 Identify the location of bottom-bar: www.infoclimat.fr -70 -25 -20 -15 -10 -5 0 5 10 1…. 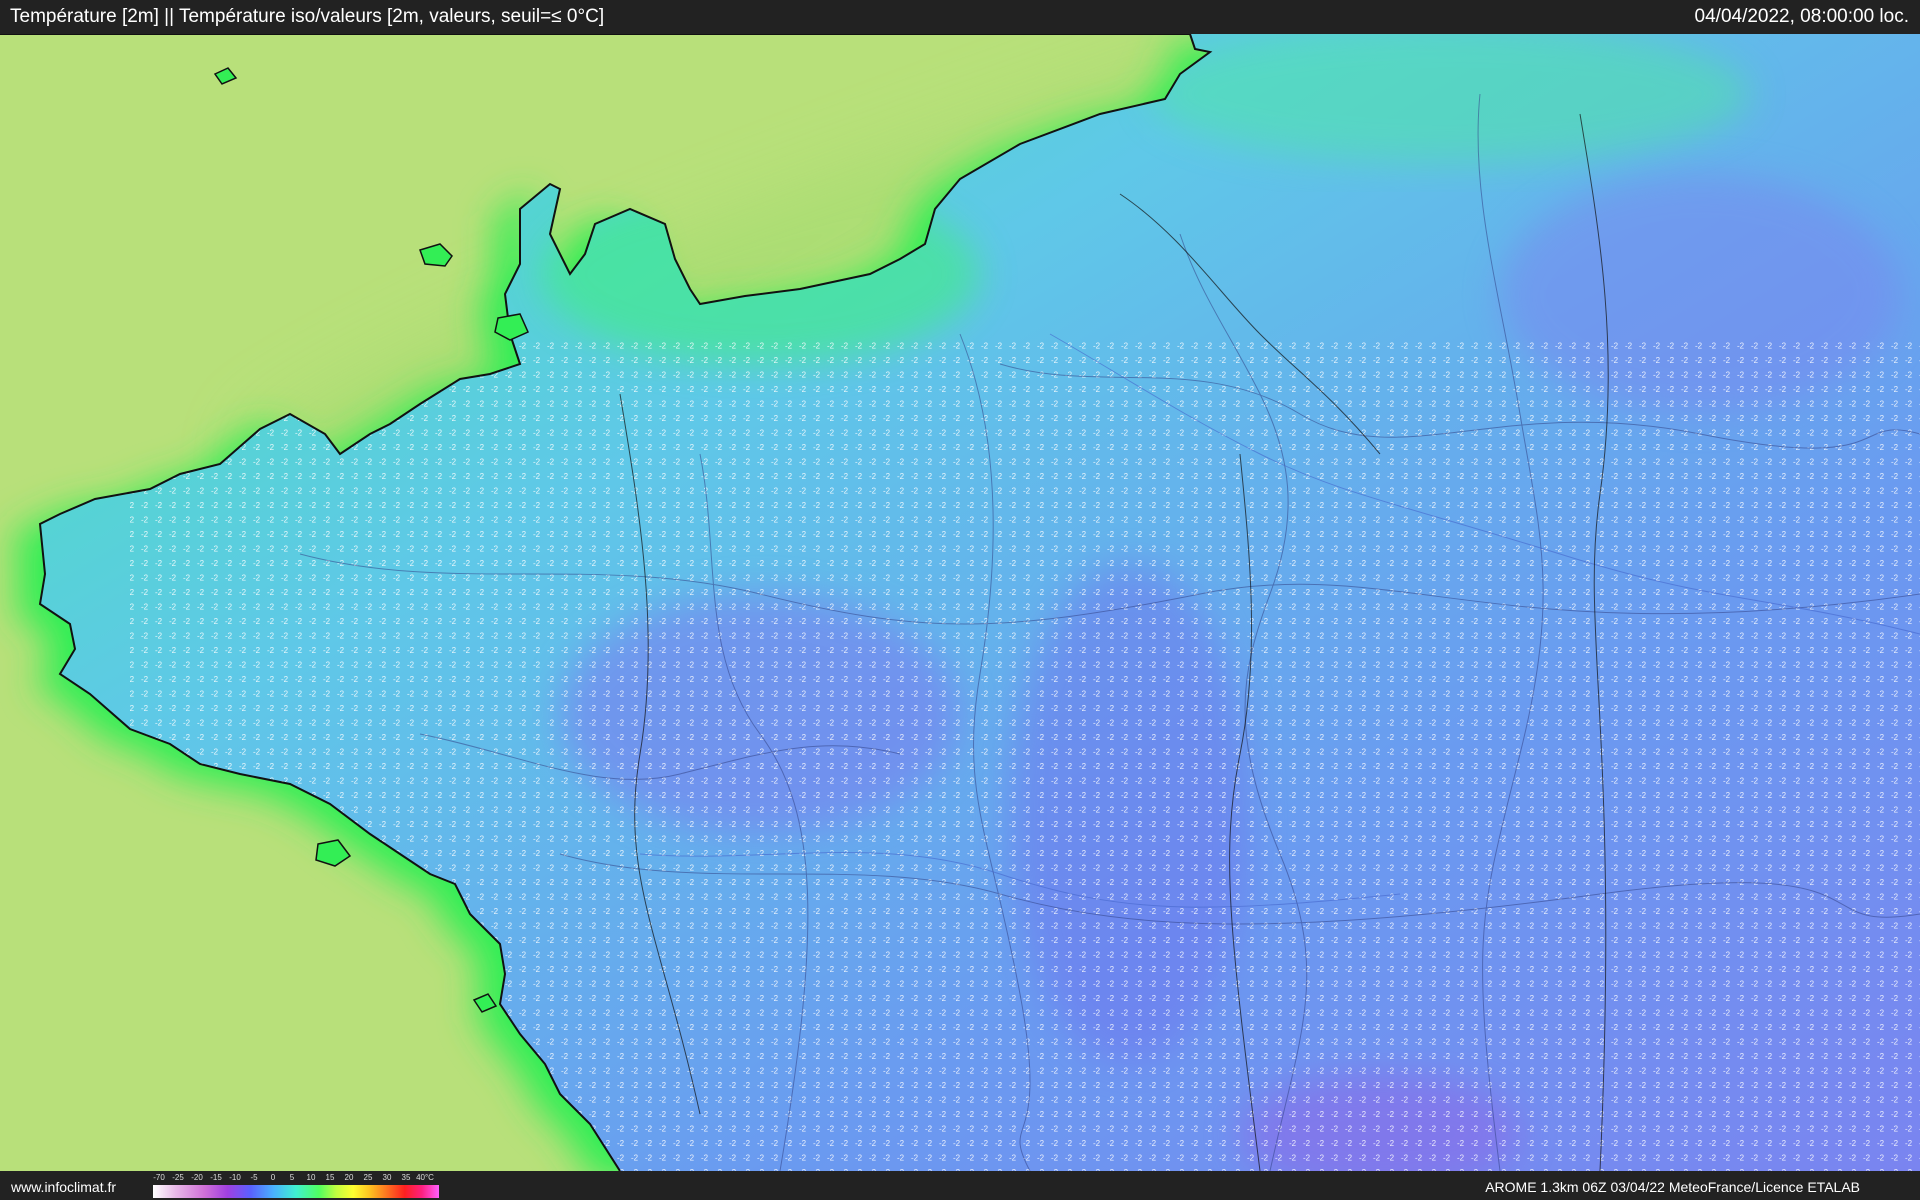
(960, 1185).